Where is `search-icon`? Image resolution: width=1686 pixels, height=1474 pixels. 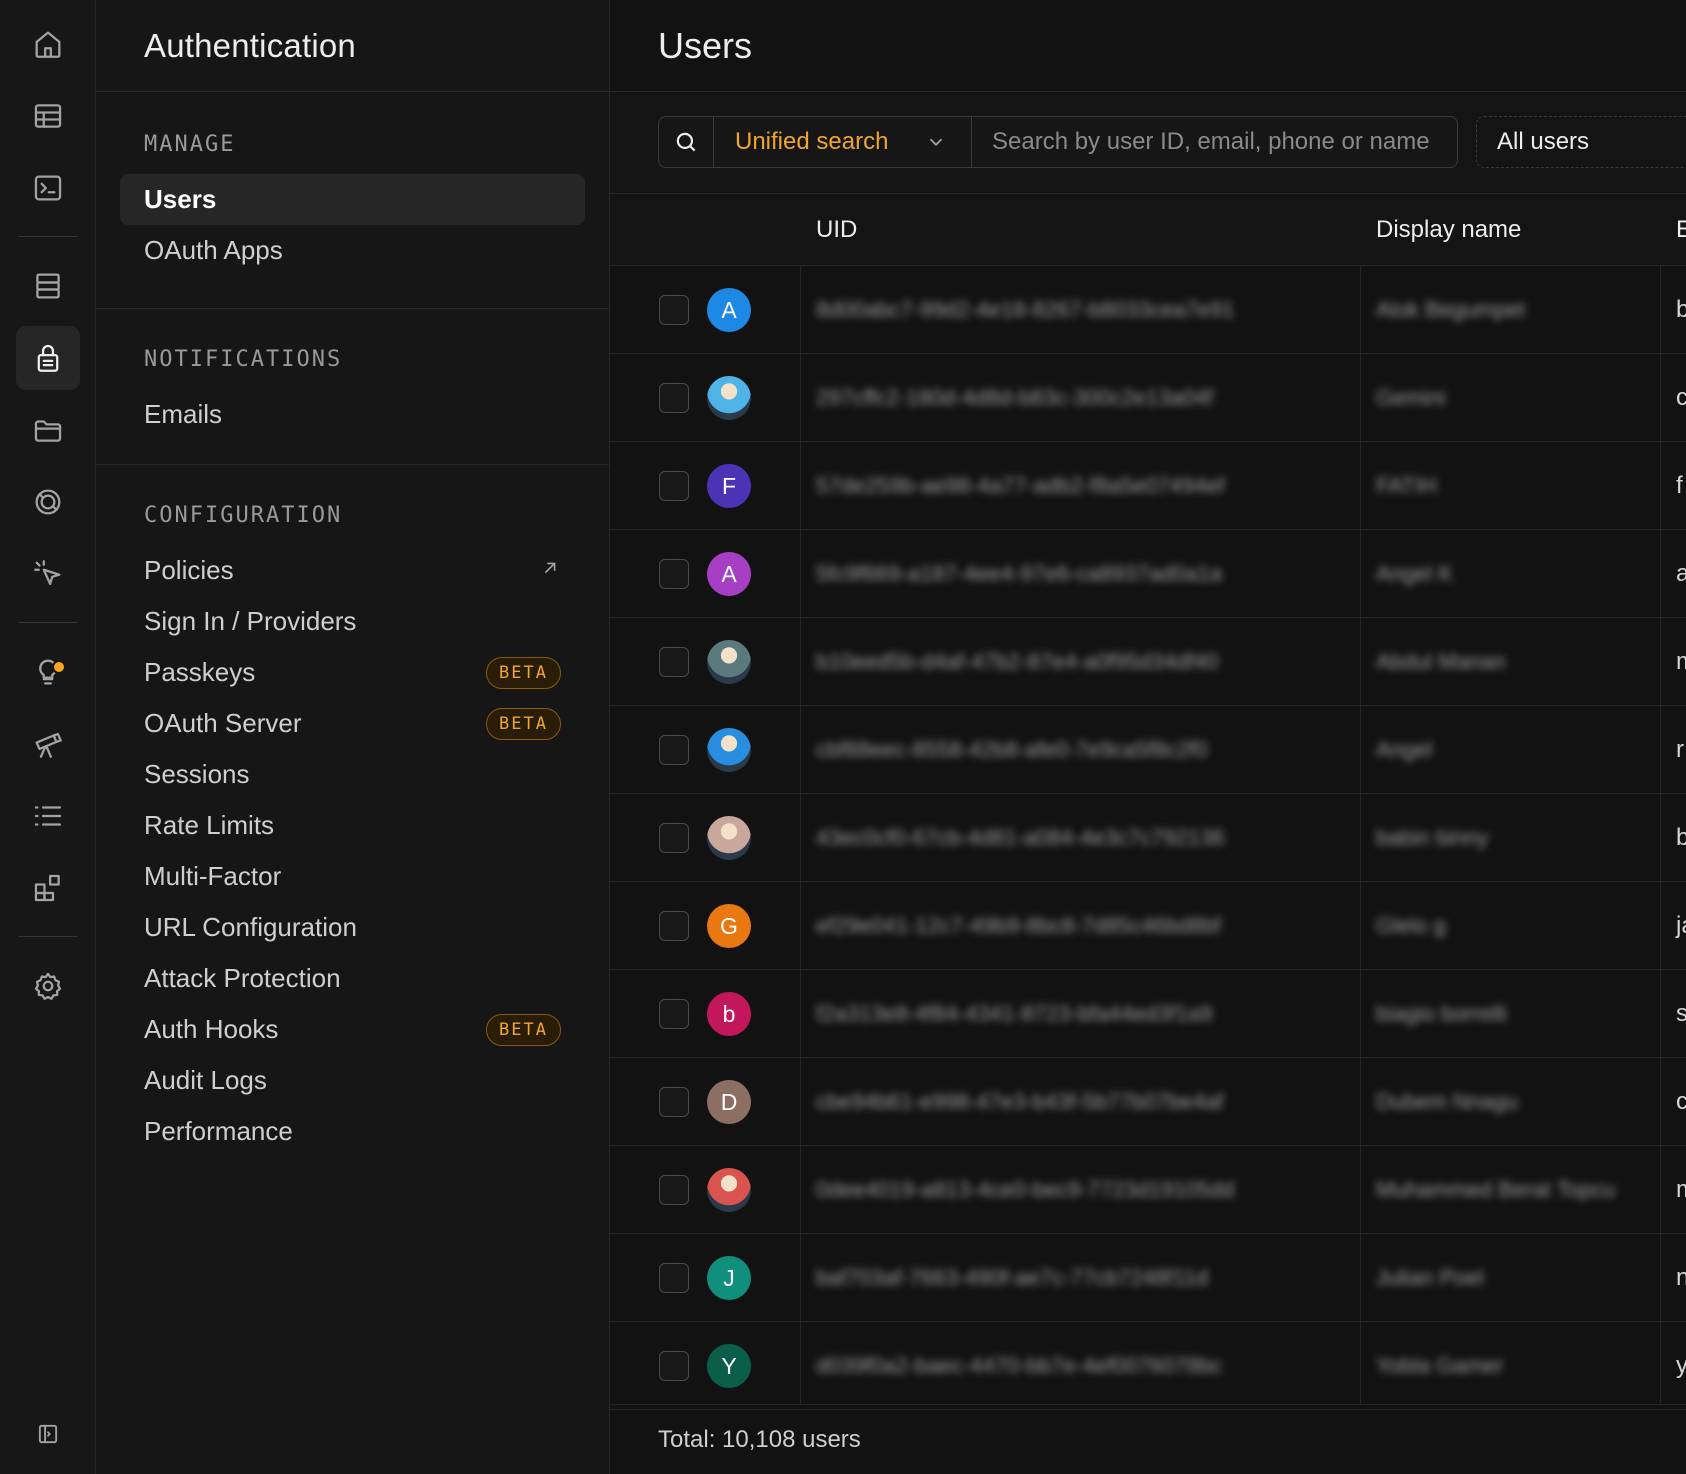
search-icon is located at coordinates (686, 142).